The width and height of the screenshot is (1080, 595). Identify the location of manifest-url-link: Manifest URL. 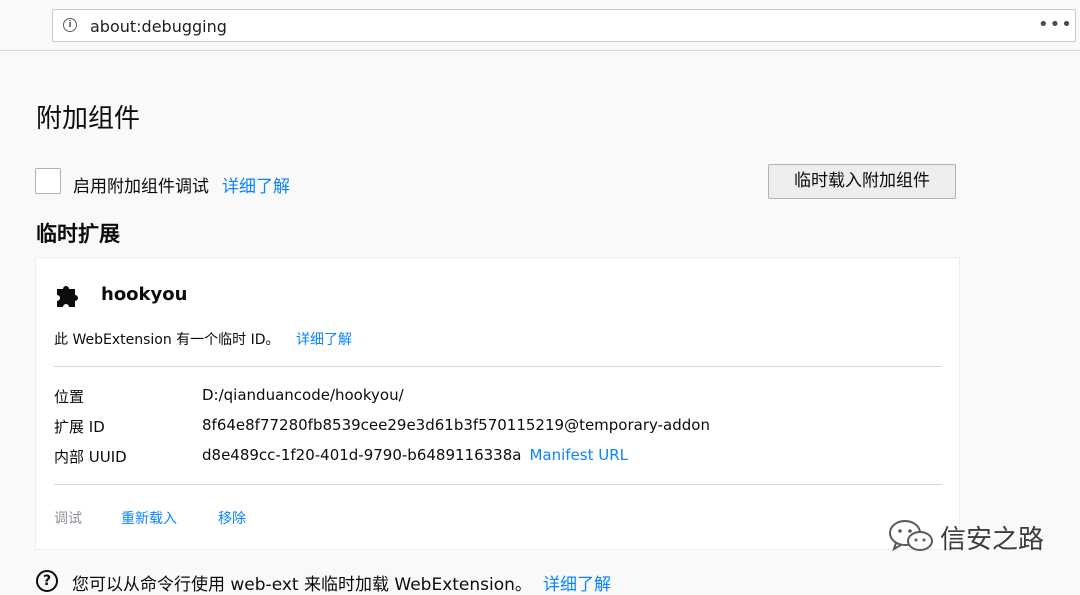
(578, 455).